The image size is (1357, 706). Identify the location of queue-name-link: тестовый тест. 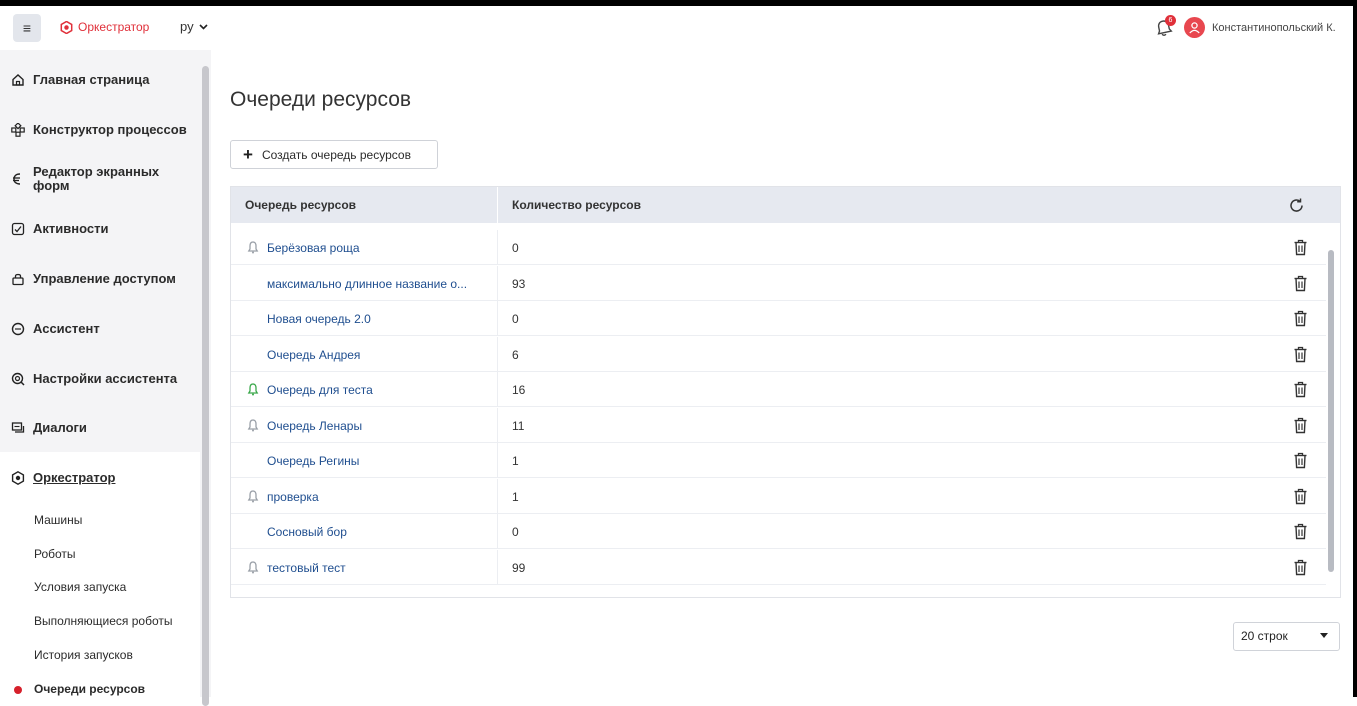
(306, 568).